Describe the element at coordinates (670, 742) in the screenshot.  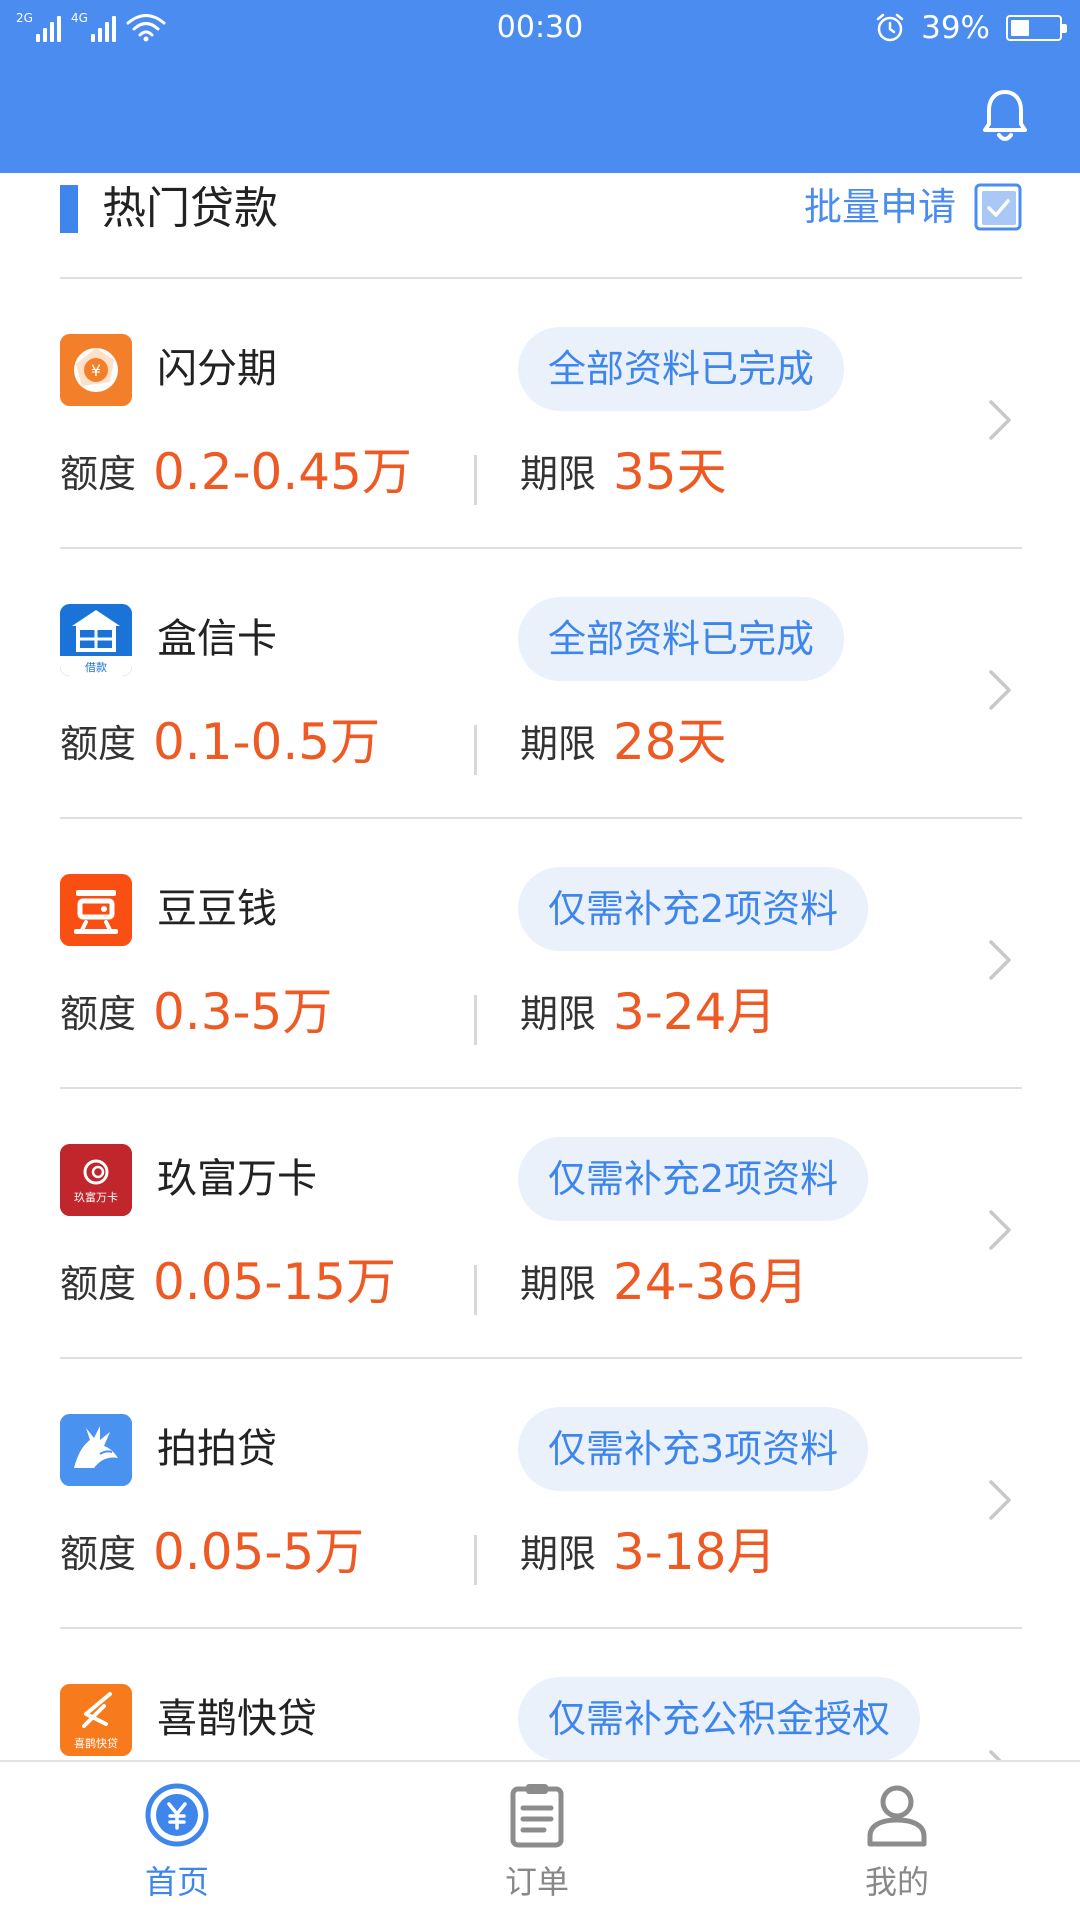
I see `term-value: 28天` at that location.